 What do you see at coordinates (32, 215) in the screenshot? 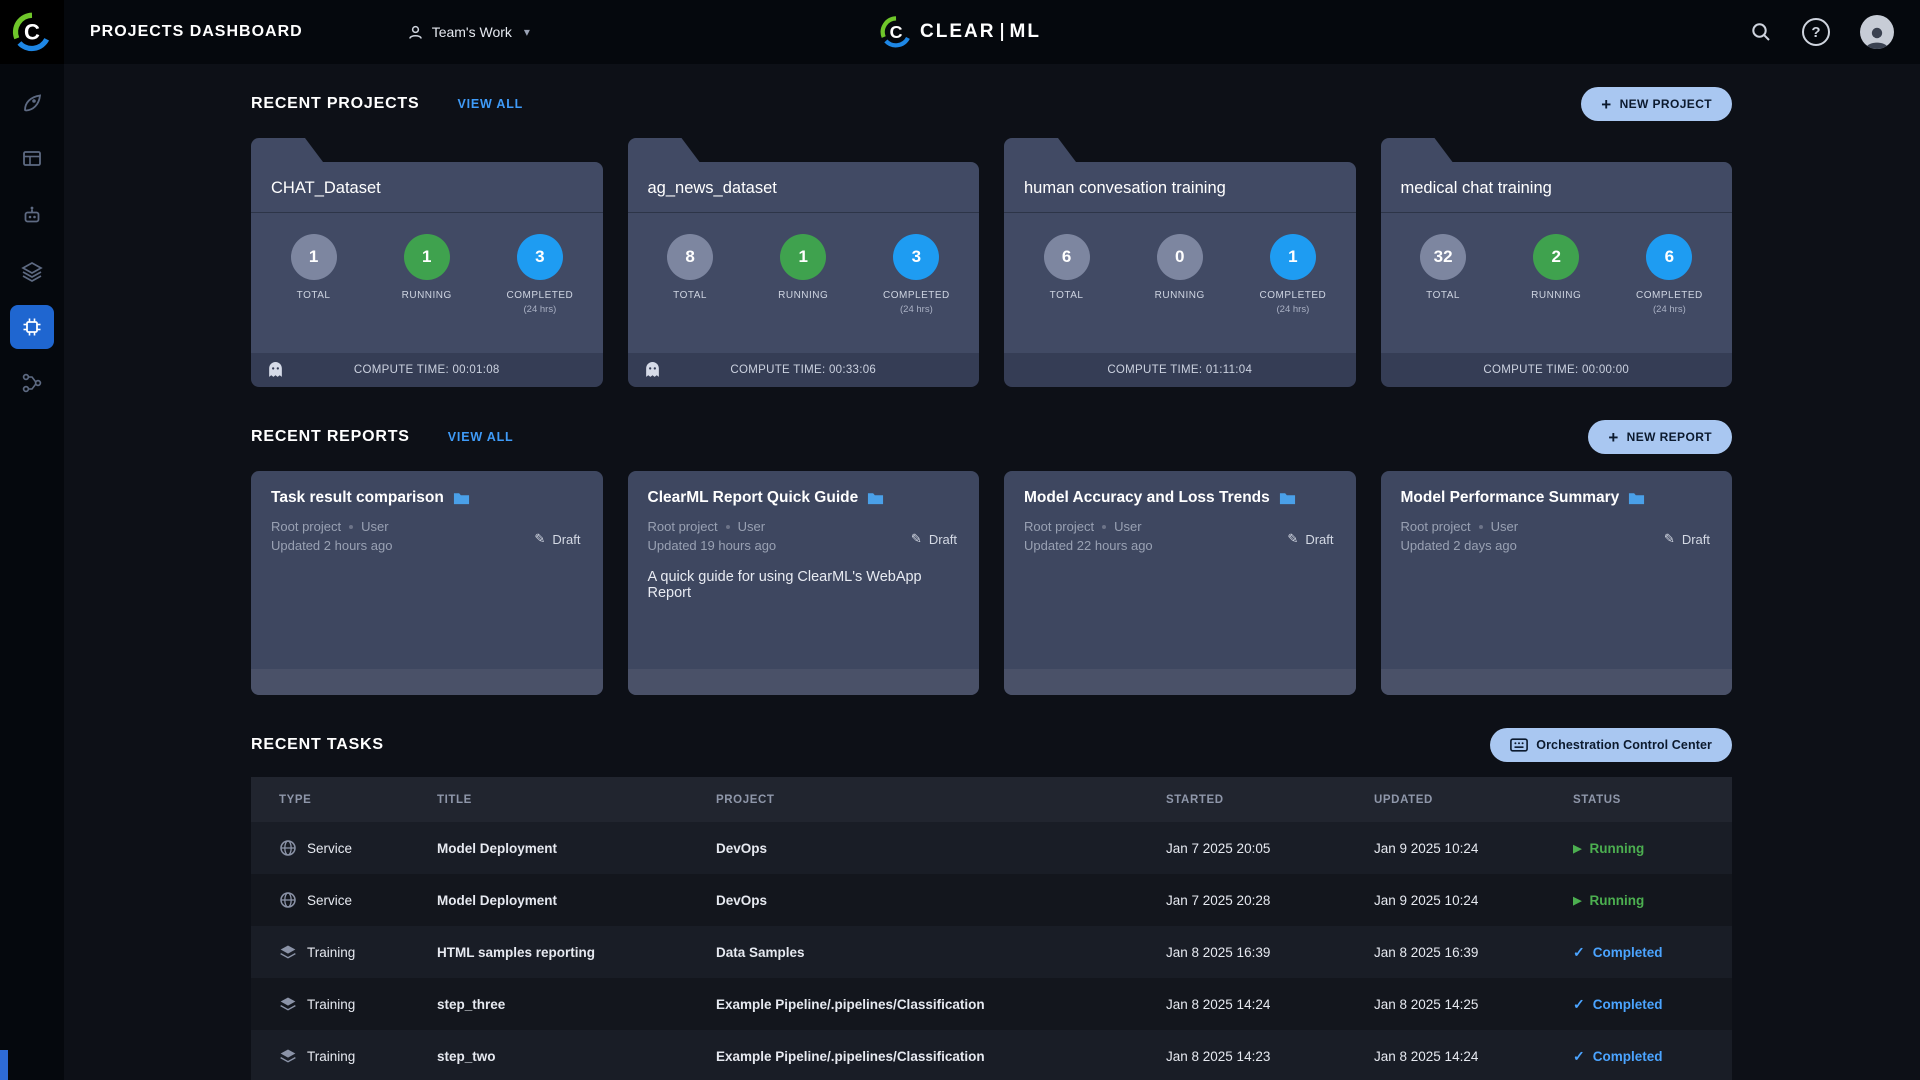
I see `nav-item-workers` at bounding box center [32, 215].